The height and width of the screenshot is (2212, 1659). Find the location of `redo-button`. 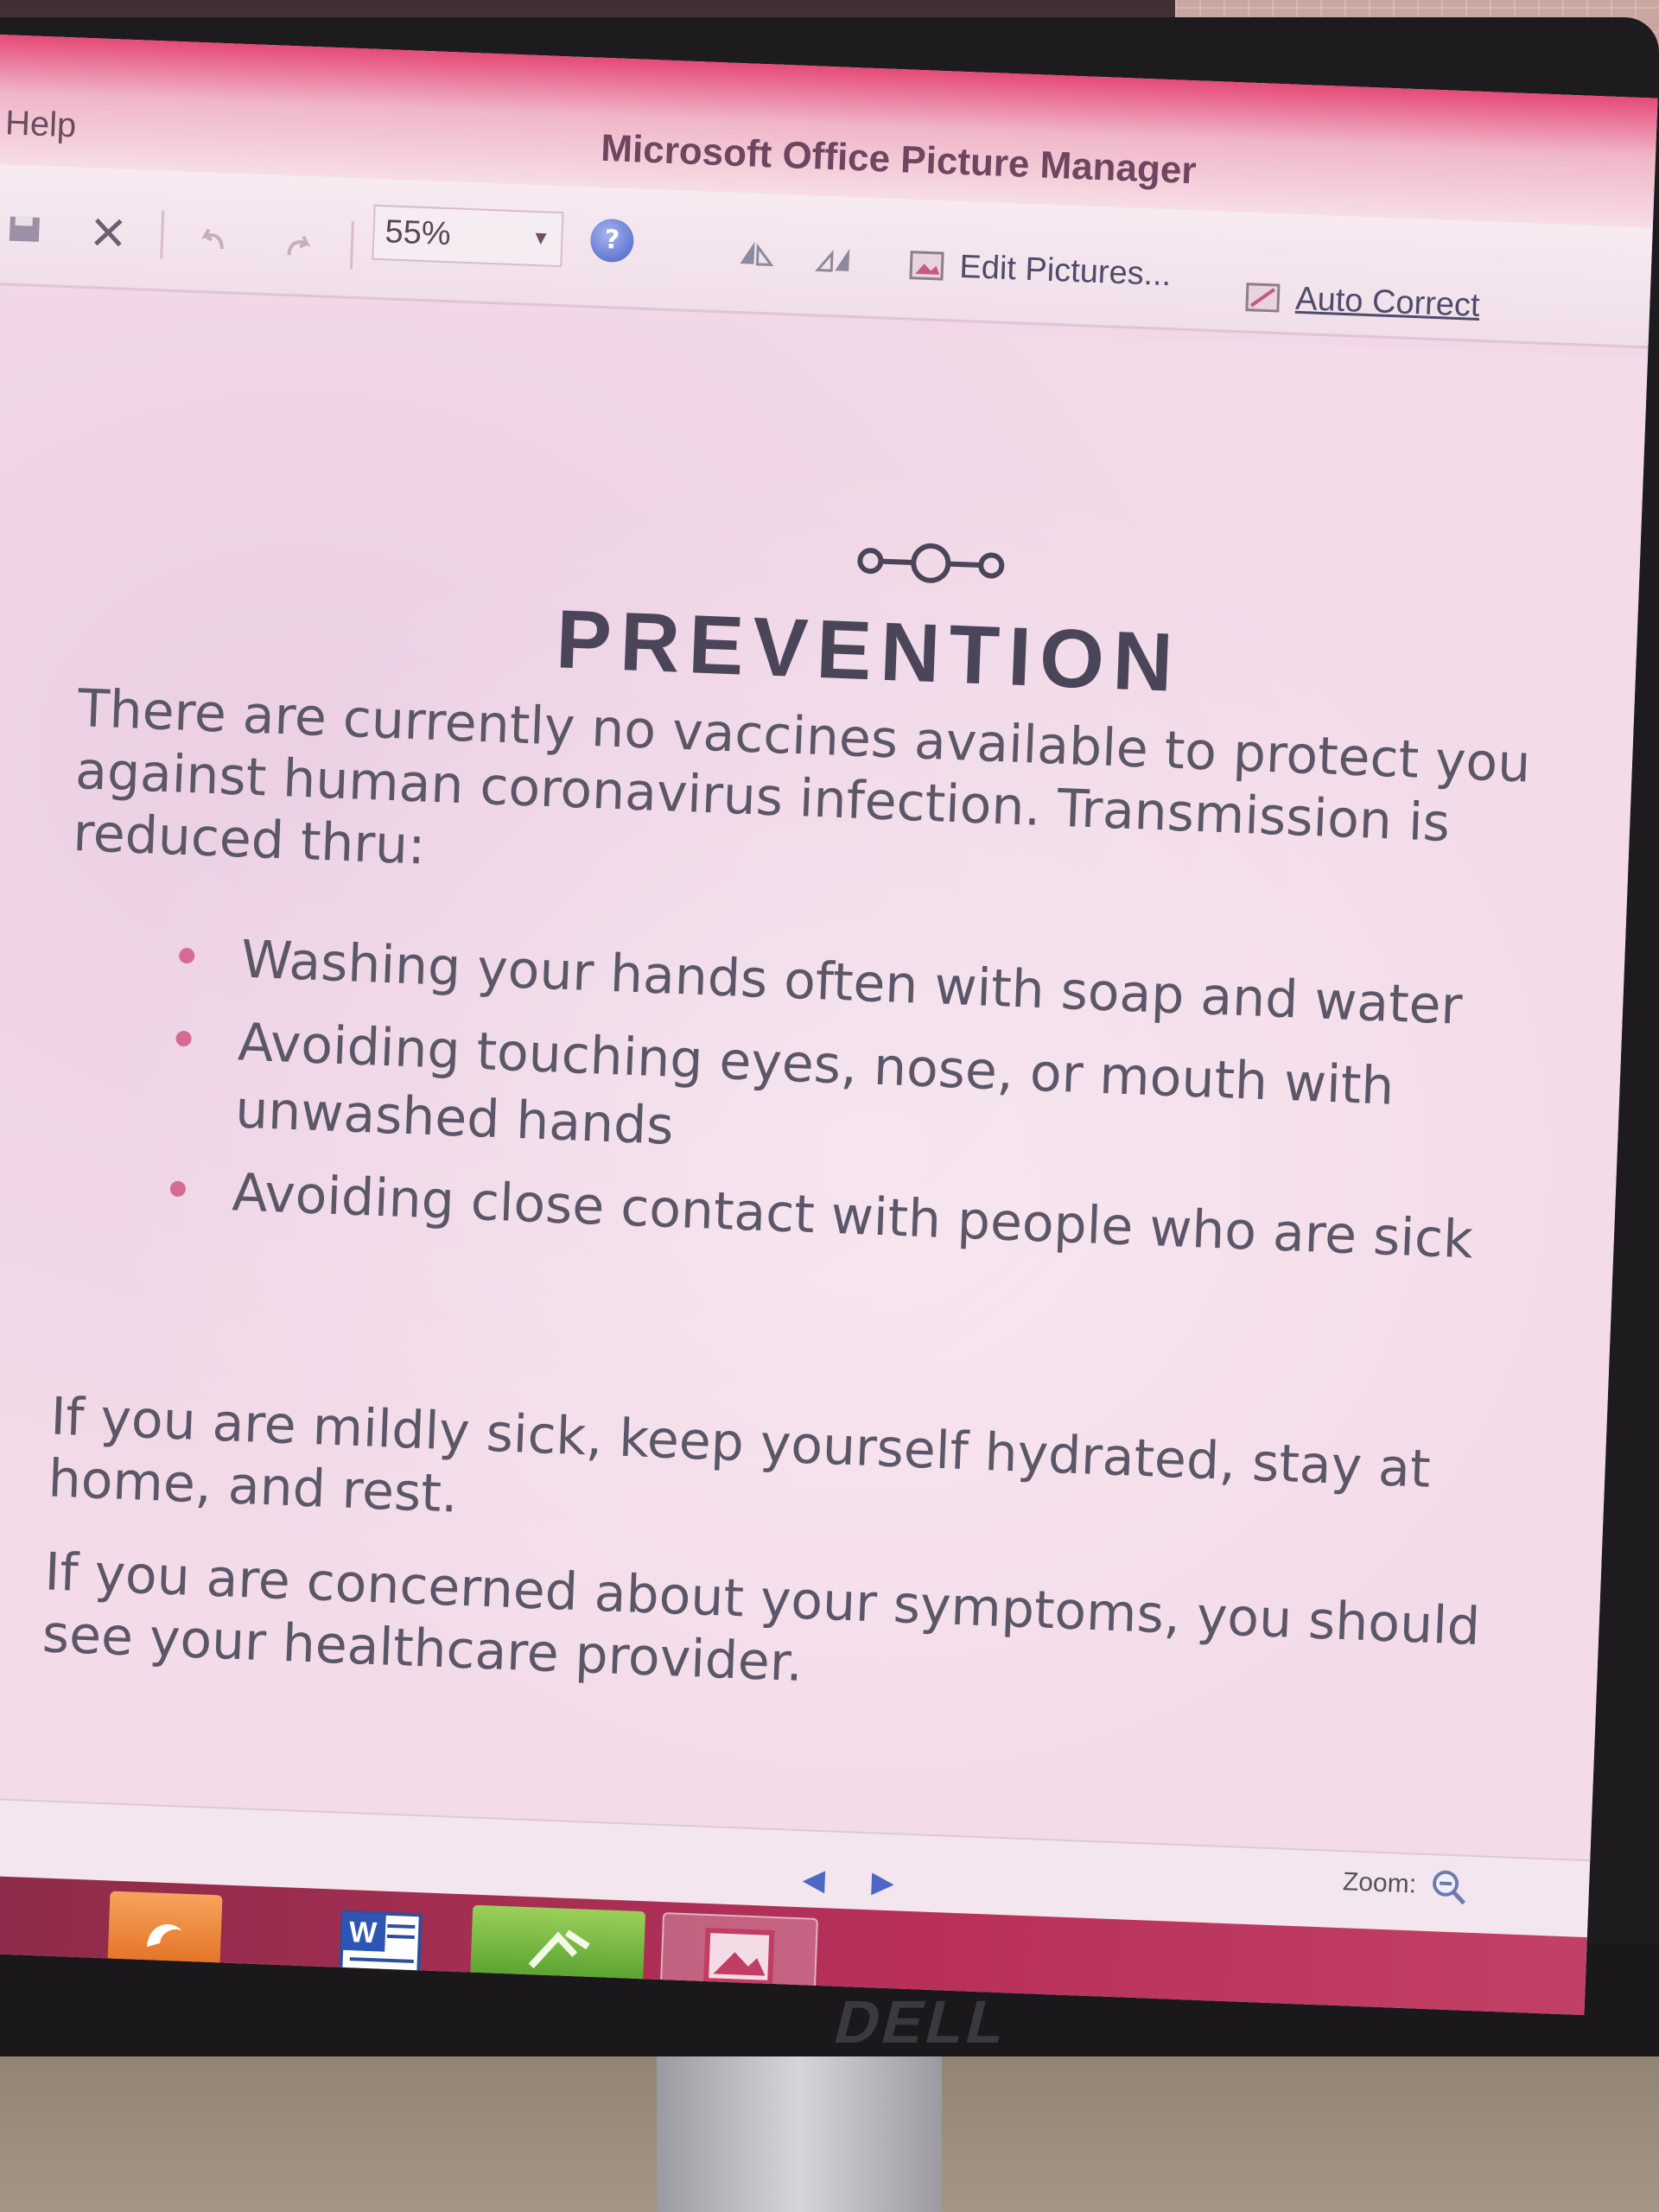

redo-button is located at coordinates (298, 247).